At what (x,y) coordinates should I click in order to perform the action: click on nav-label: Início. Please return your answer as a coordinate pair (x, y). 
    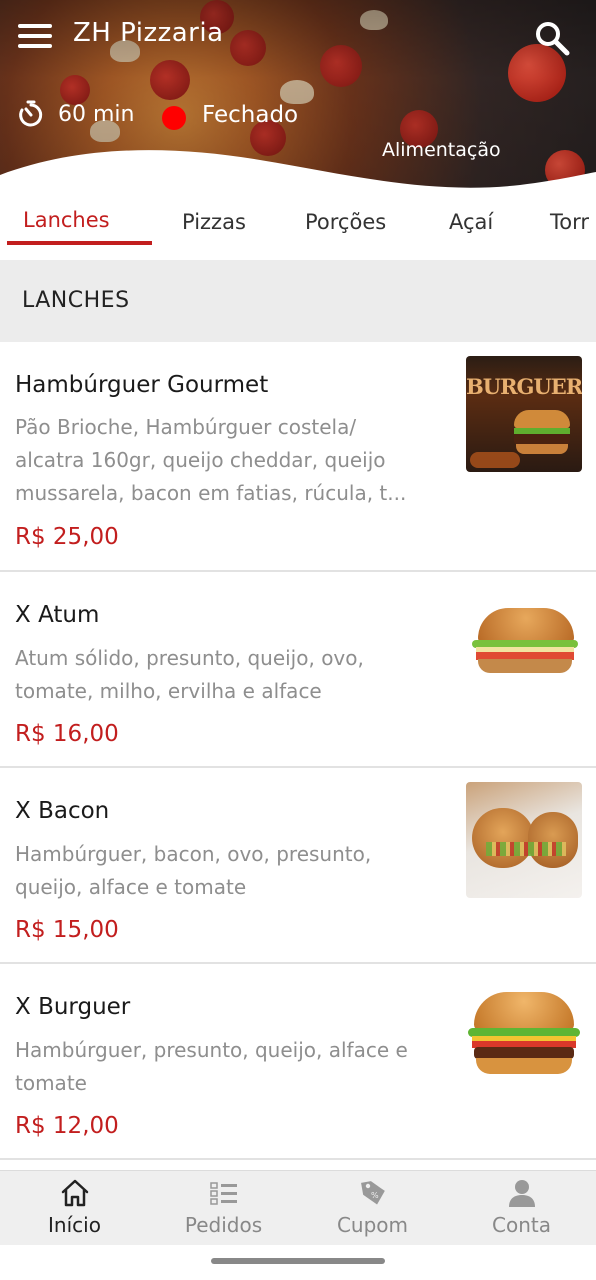
    Looking at the image, I should click on (74, 1225).